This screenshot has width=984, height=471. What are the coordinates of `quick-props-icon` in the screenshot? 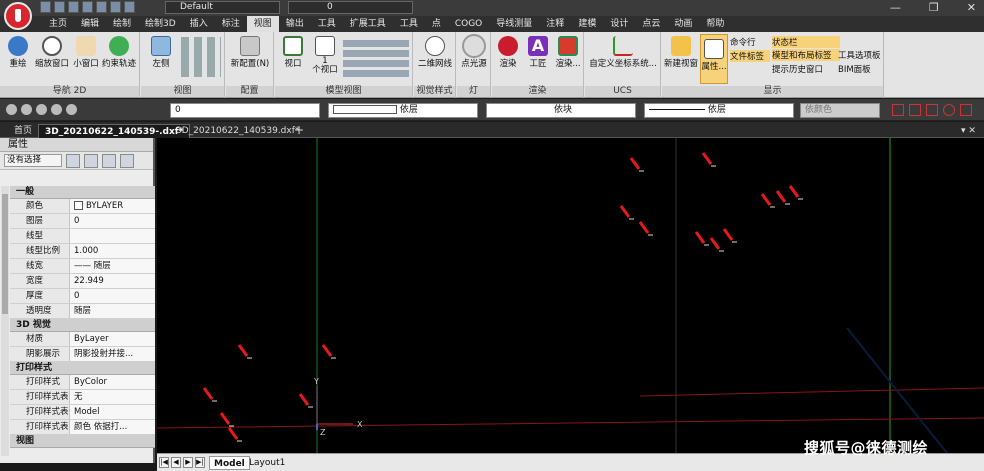 It's located at (127, 160).